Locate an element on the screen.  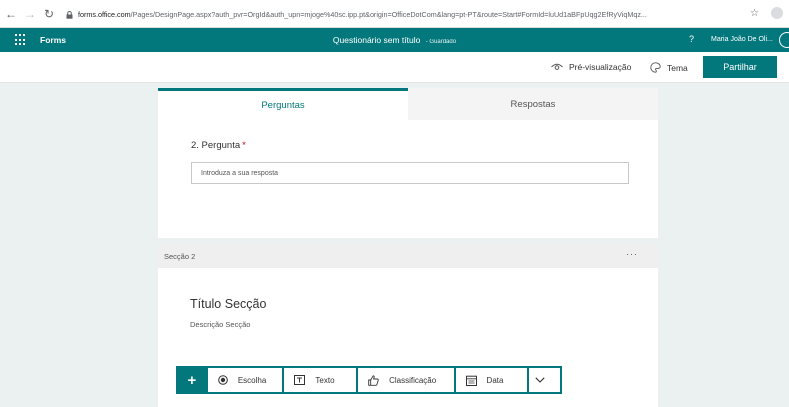
browser-profile-icon is located at coordinates (777, 13).